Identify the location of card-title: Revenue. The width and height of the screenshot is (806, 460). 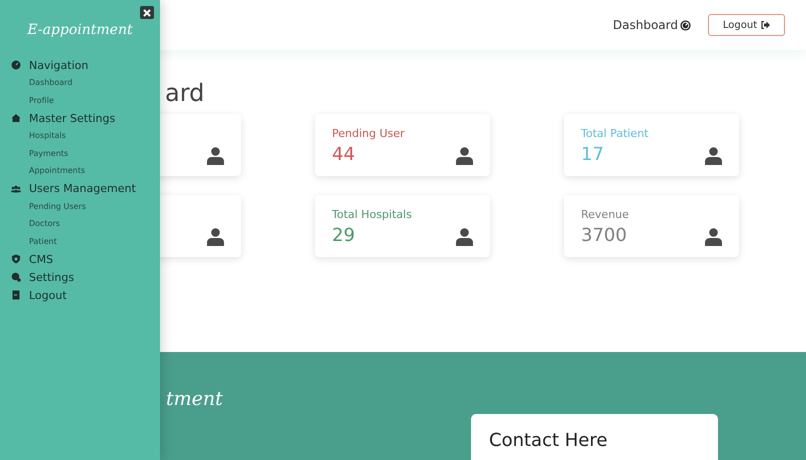
(605, 214).